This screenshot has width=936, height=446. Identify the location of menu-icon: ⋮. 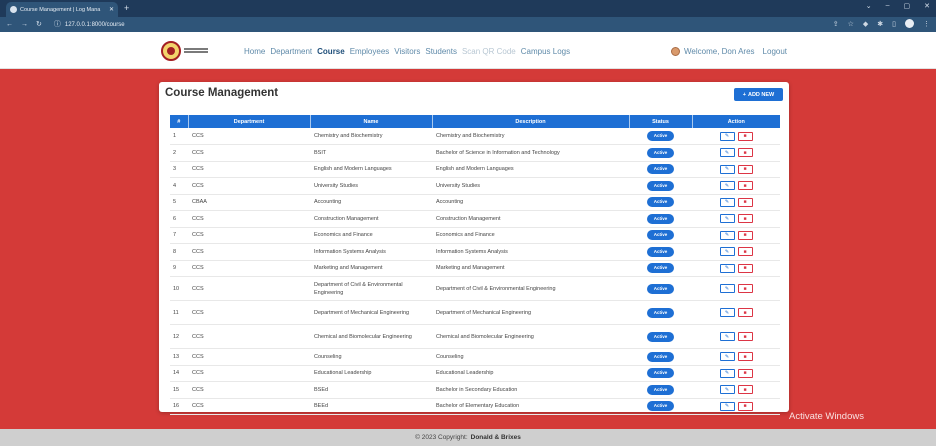
(926, 24).